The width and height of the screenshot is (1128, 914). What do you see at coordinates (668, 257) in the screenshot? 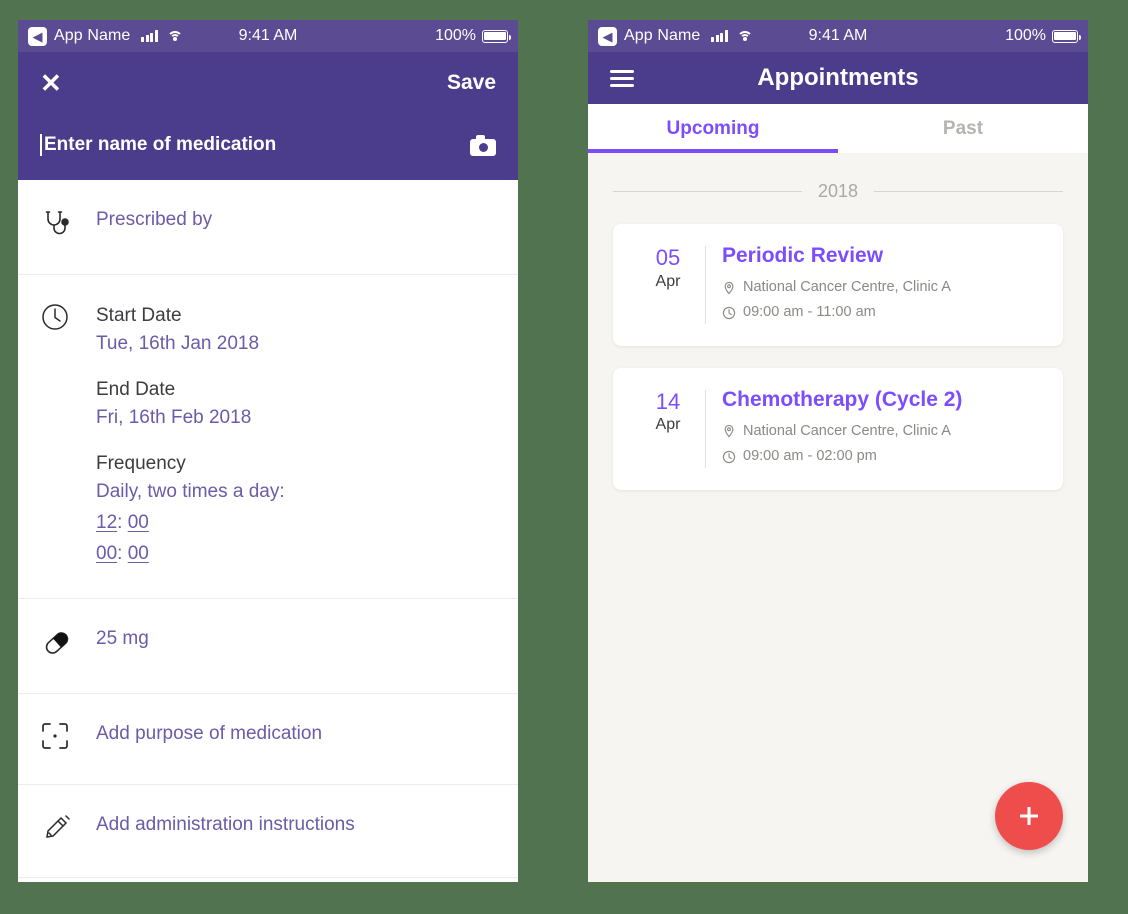
I see `appointment-day: 05` at bounding box center [668, 257].